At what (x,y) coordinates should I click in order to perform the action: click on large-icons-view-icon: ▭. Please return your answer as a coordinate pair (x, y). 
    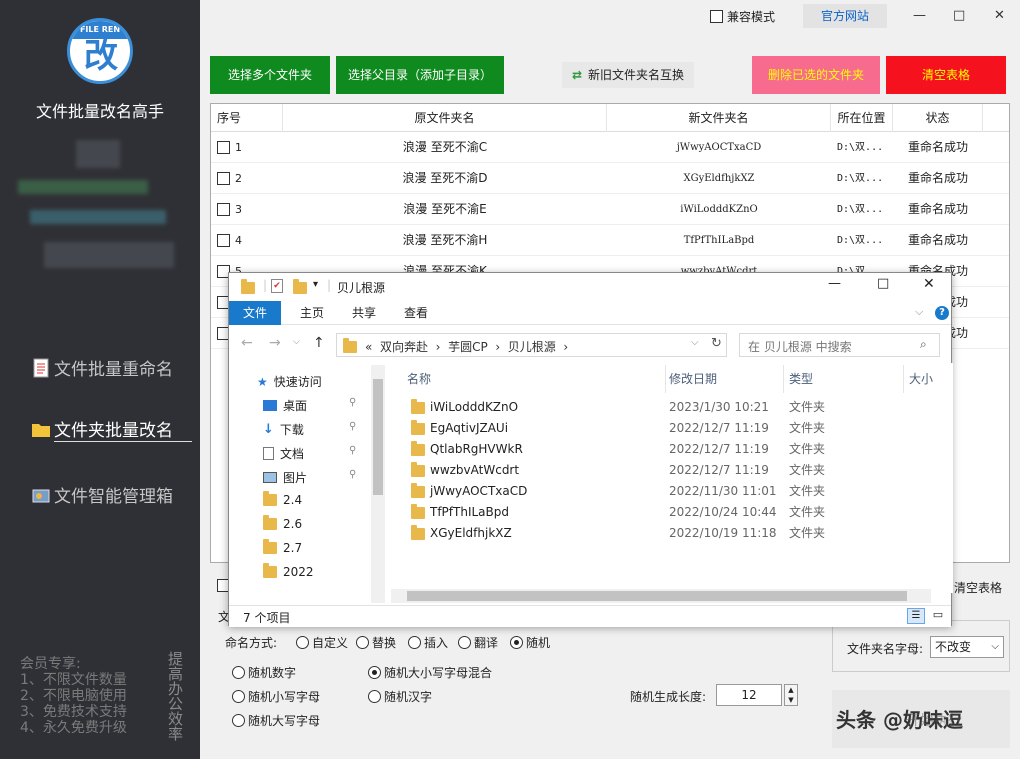
    Looking at the image, I should click on (938, 616).